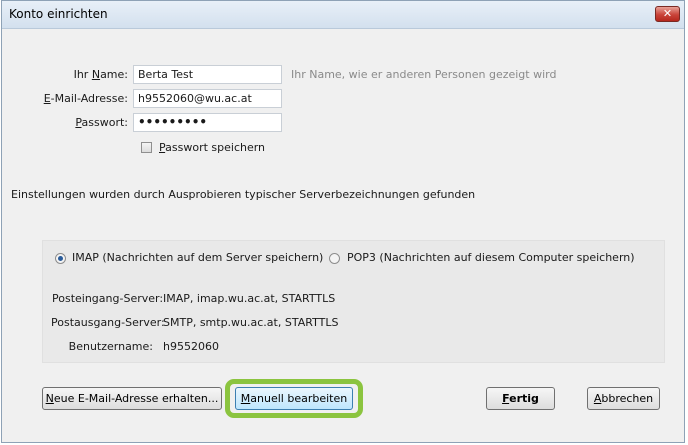 This screenshot has width=688, height=445. I want to click on email-label-access: E, so click(47, 98).